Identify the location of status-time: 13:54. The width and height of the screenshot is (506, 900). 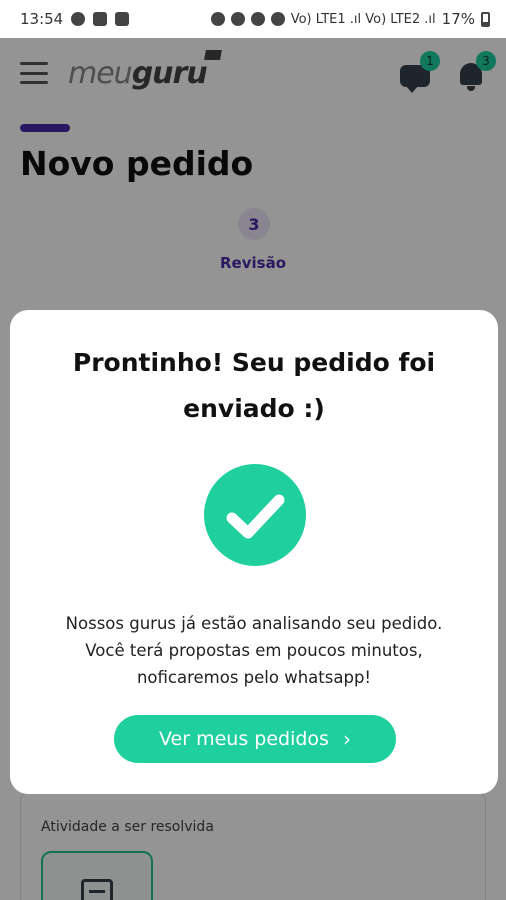
(42, 19).